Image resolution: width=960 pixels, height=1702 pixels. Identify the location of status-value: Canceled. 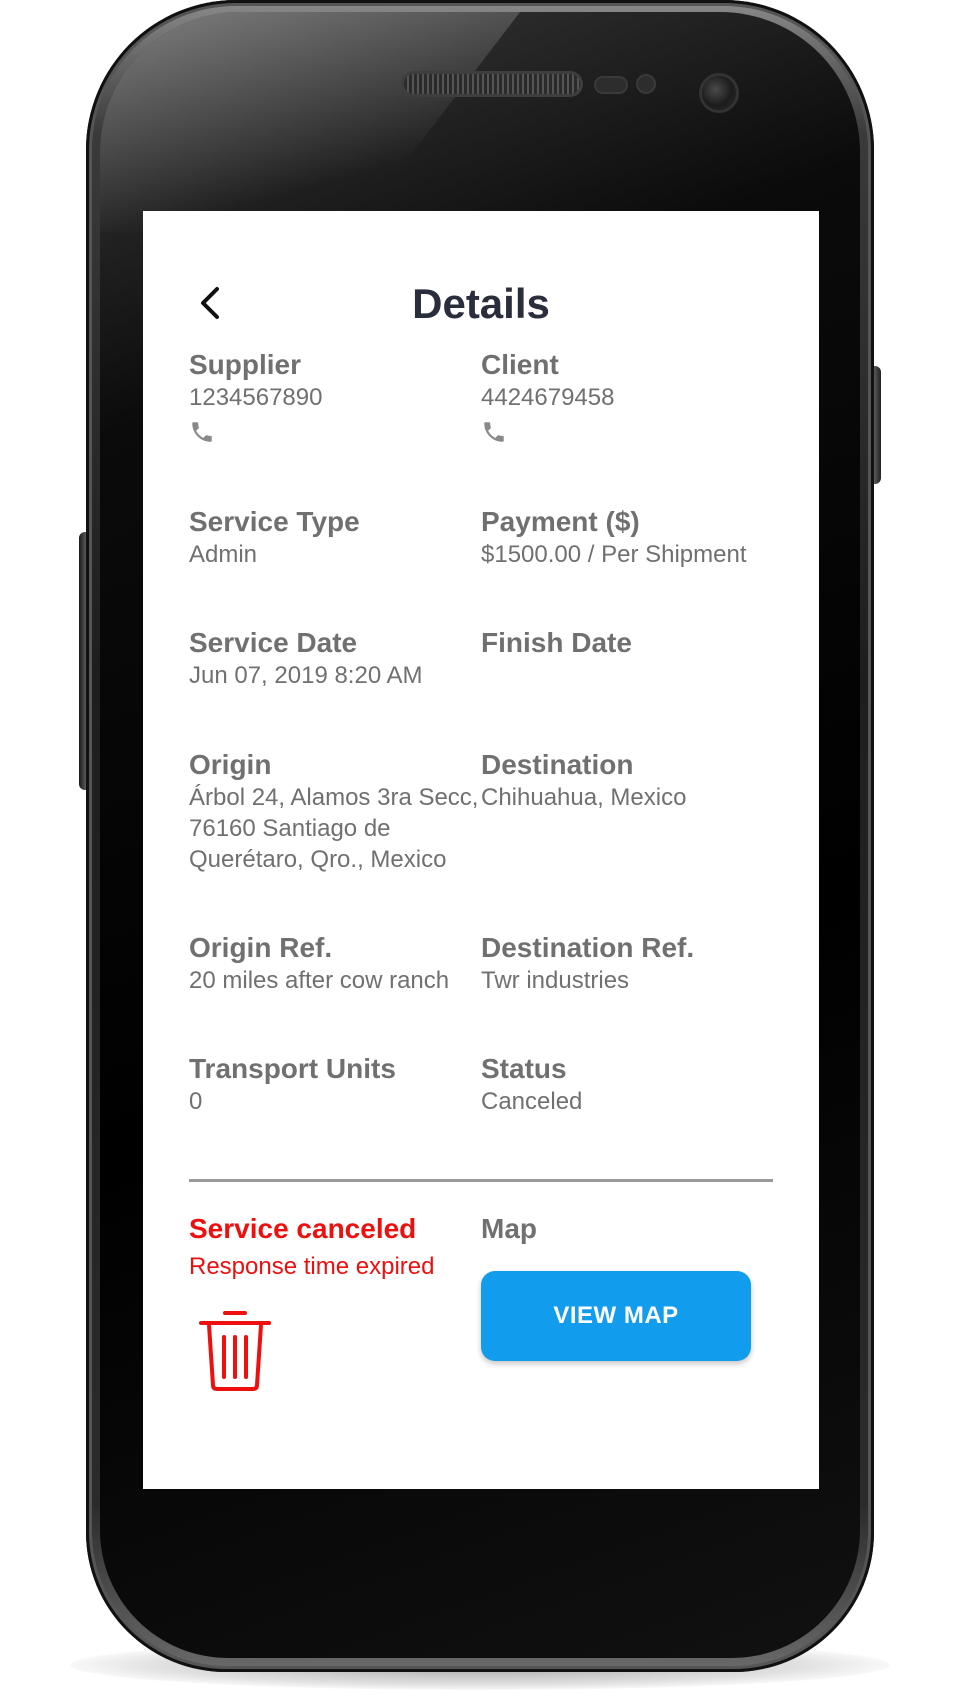
(532, 1101).